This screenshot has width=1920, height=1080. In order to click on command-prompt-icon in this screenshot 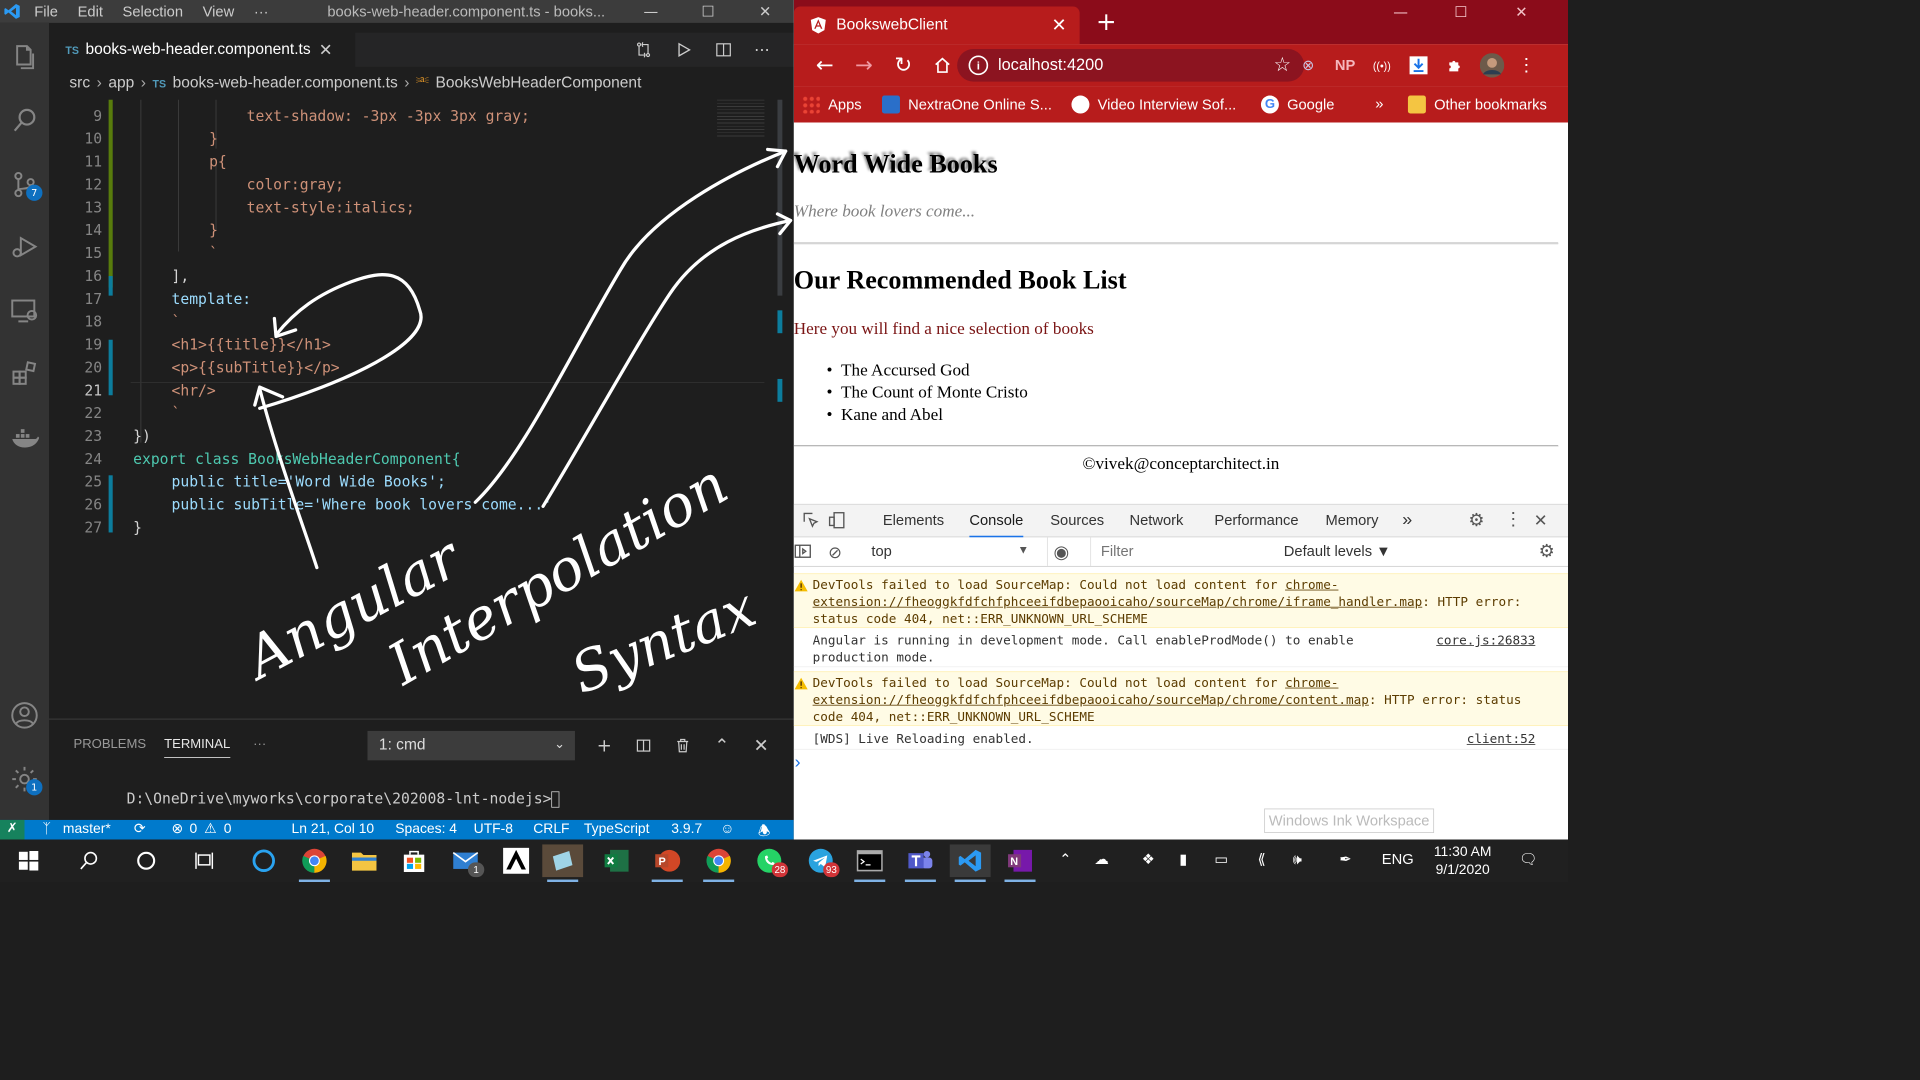, I will do `click(869, 863)`.